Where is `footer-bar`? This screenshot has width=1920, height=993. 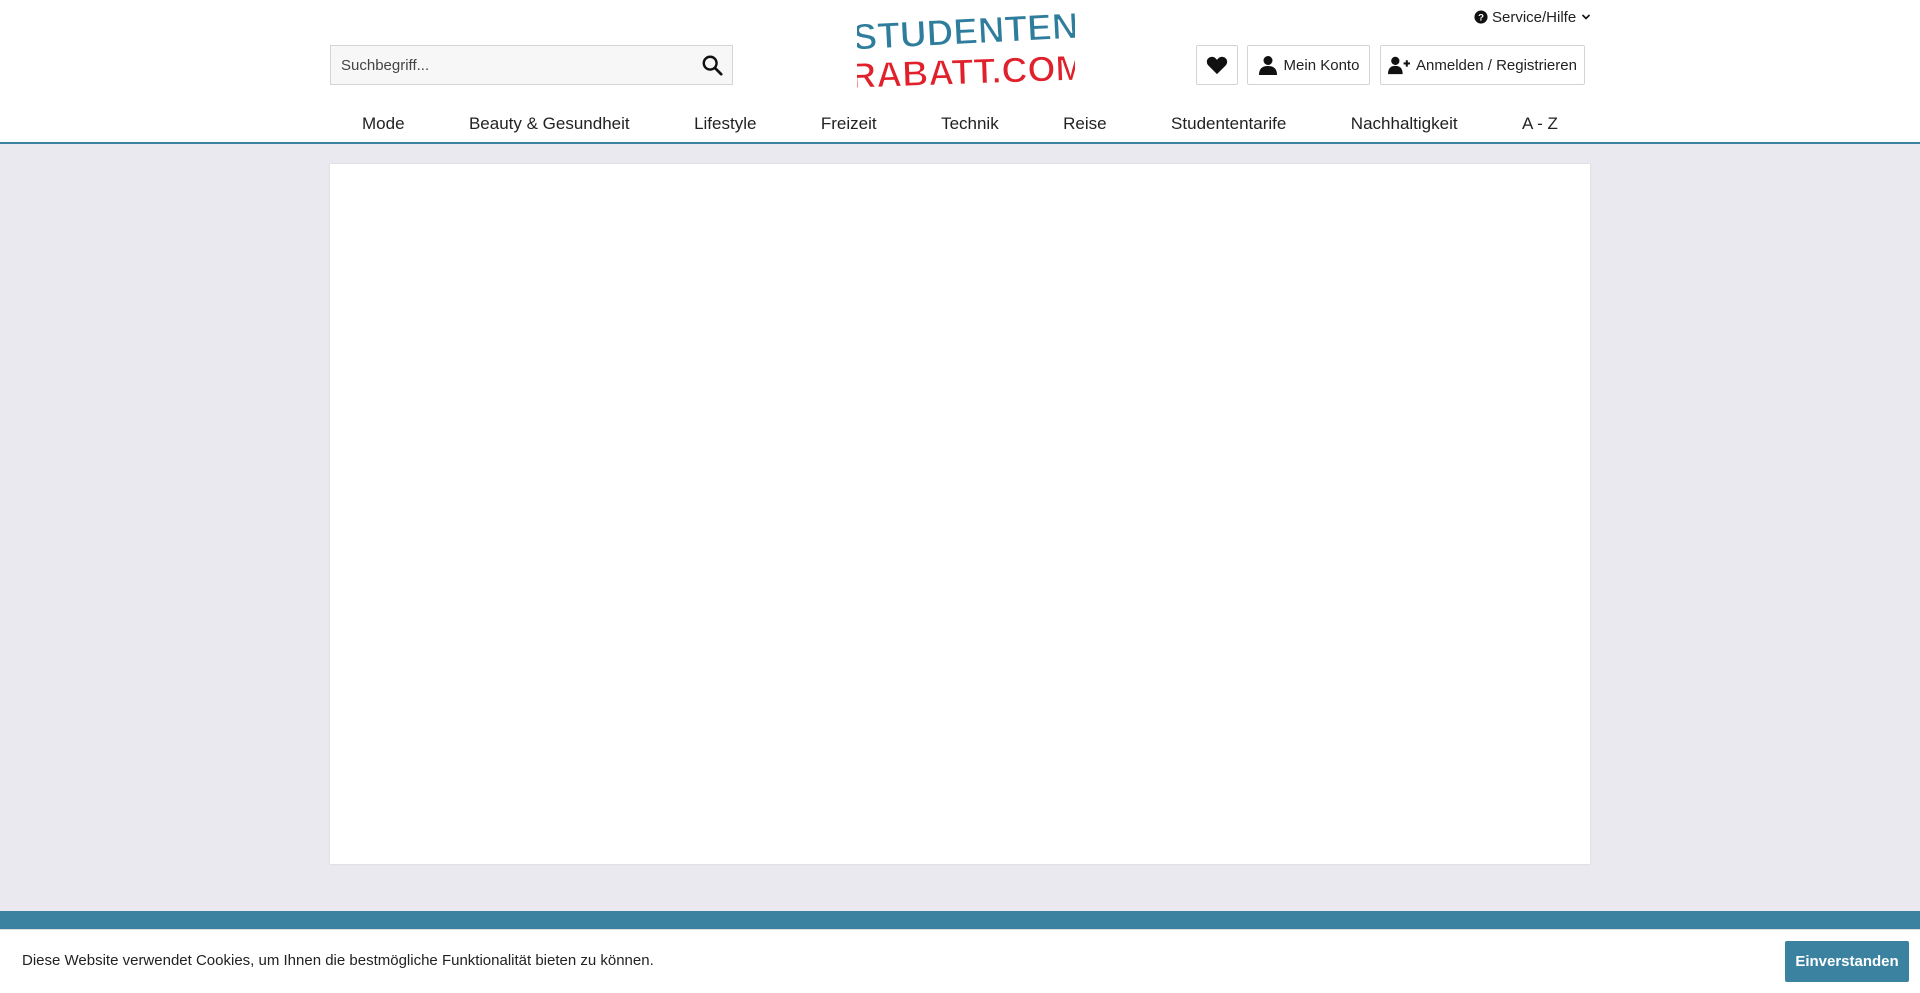
footer-bar is located at coordinates (960, 920).